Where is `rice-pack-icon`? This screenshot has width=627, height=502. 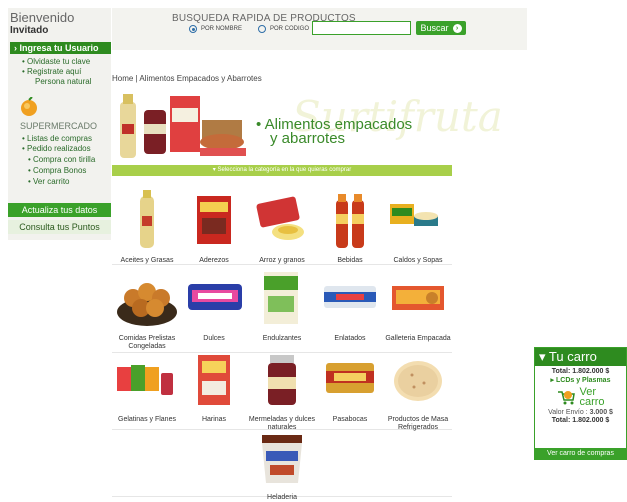
rice-pack-icon is located at coordinates (280, 218).